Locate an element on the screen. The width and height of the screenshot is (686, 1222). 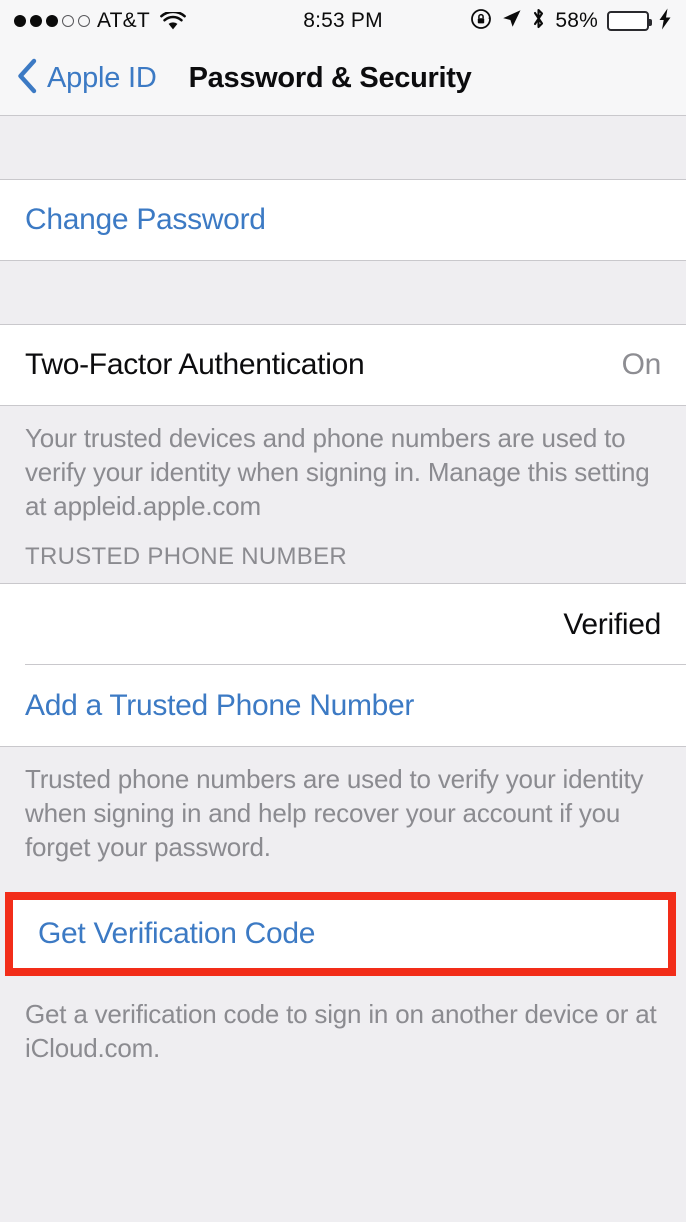
lightning-bolt-icon is located at coordinates (665, 21).